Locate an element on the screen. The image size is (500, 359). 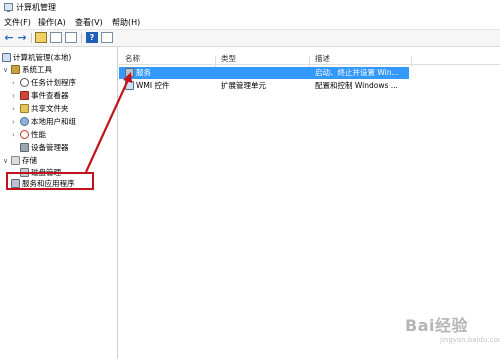
column-header-description: 描述 is located at coordinates (322, 58).